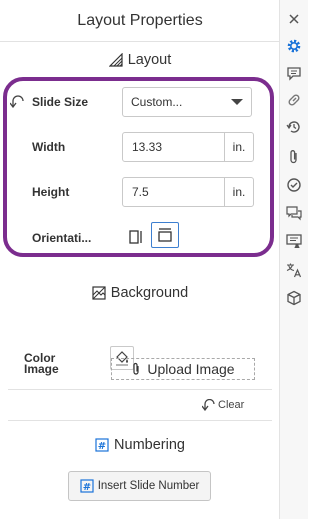 This screenshot has width=320, height=519. I want to click on check-circle-icon, so click(294, 185).